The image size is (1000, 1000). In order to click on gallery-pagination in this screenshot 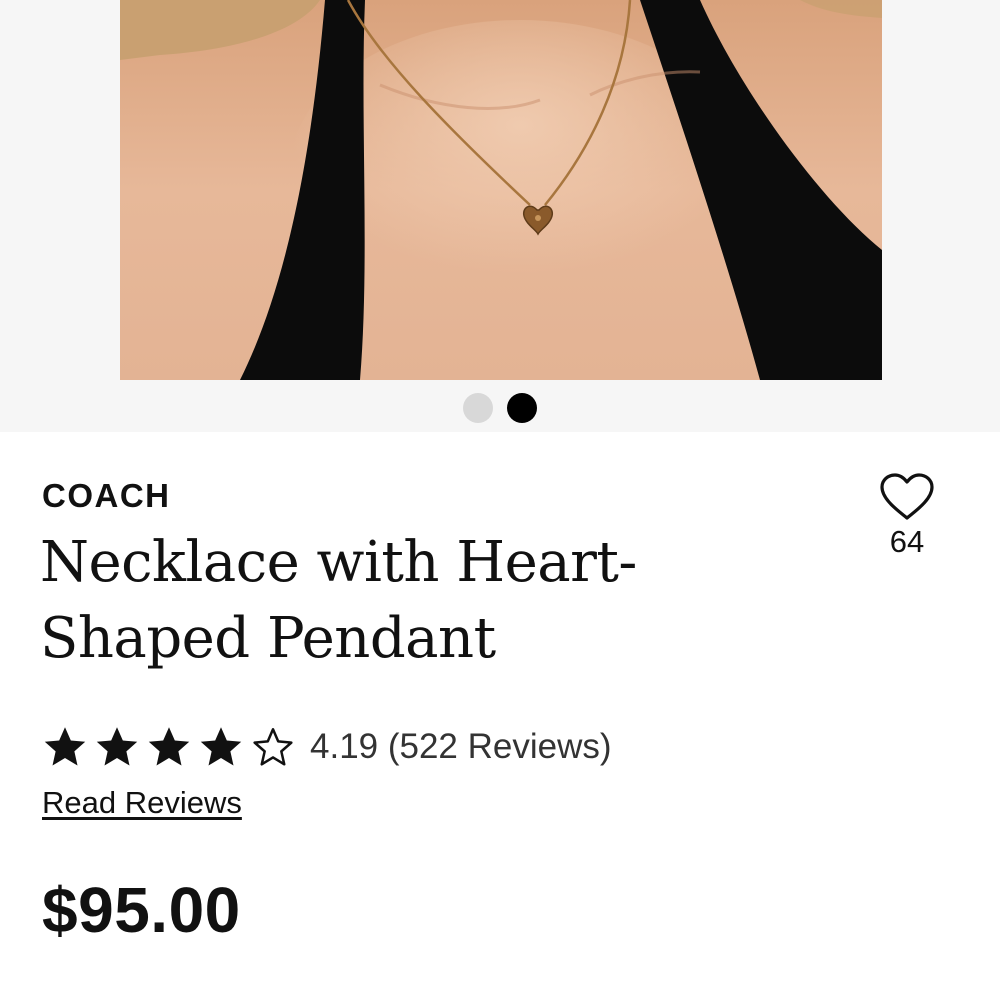, I will do `click(500, 408)`.